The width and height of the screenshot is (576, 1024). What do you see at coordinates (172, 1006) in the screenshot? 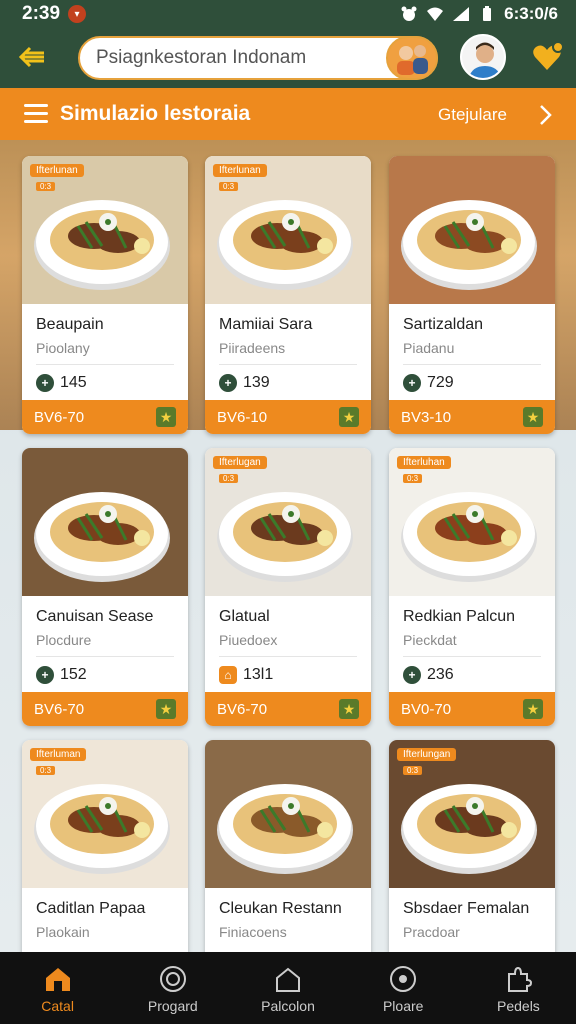
I see `nav-label: Progard` at bounding box center [172, 1006].